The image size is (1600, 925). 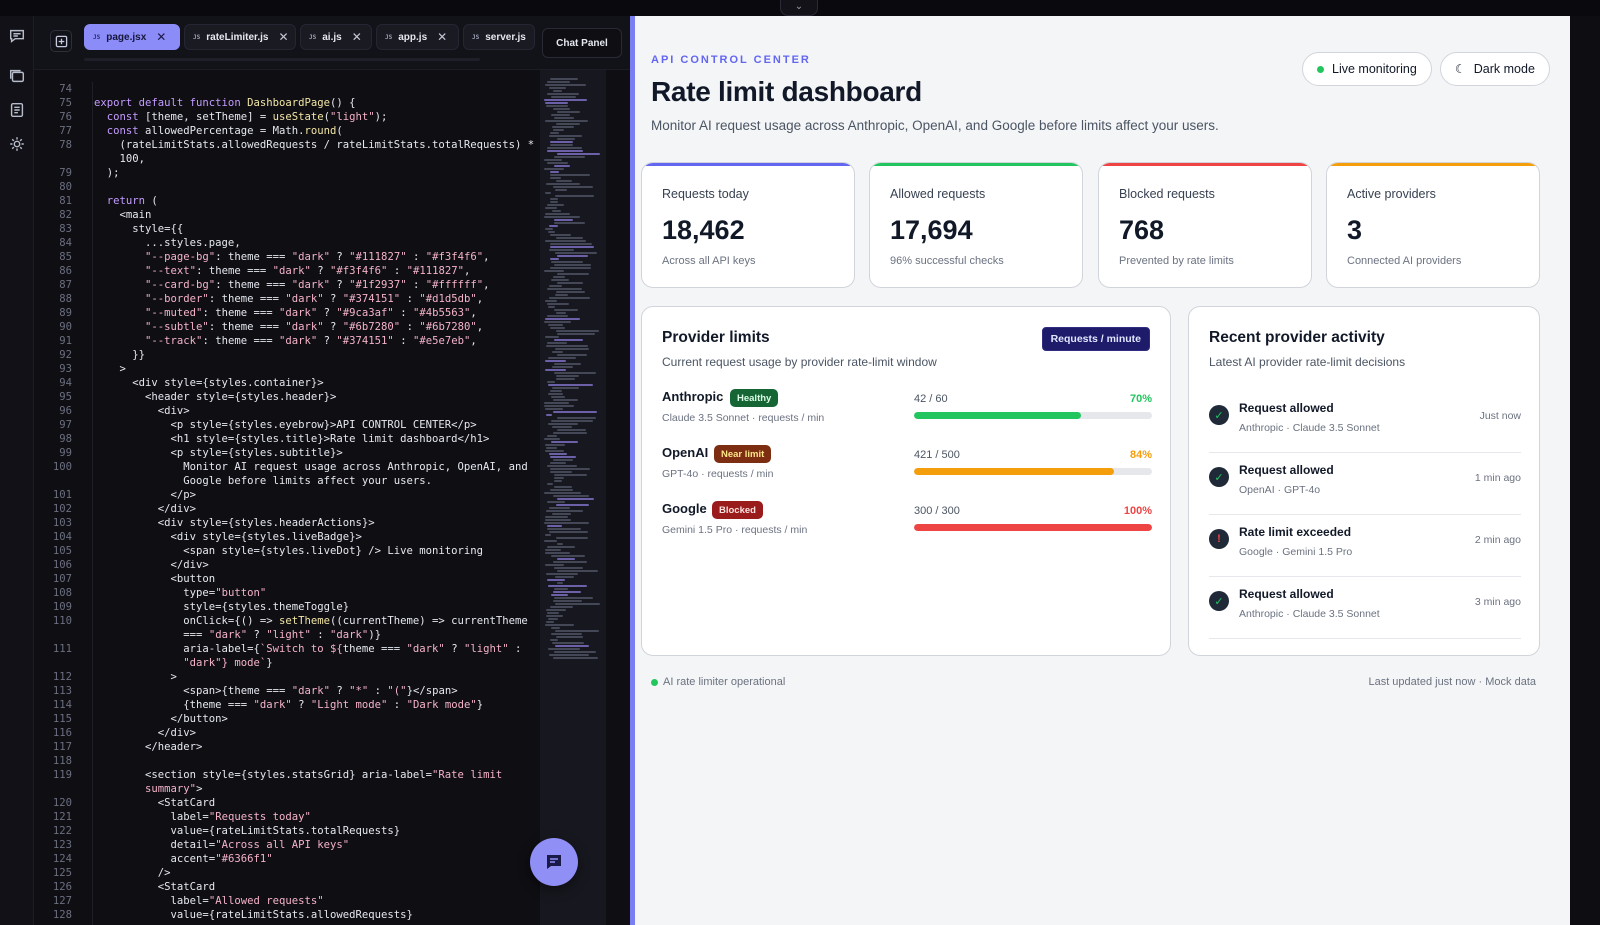 I want to click on code-line: 93 >, so click(x=287, y=369).